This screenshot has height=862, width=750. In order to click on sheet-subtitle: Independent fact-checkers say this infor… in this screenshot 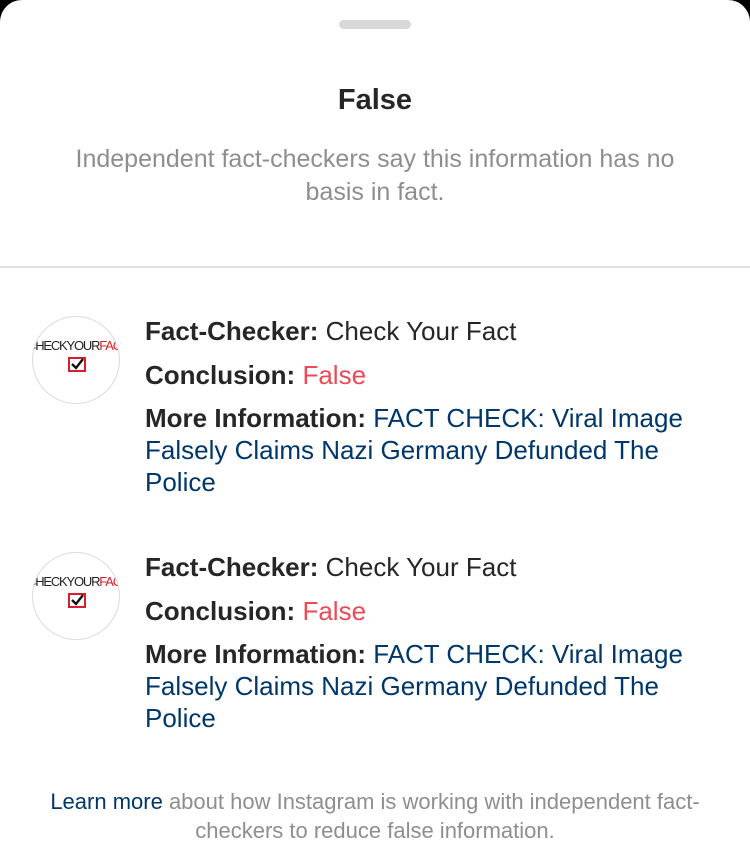, I will do `click(375, 175)`.